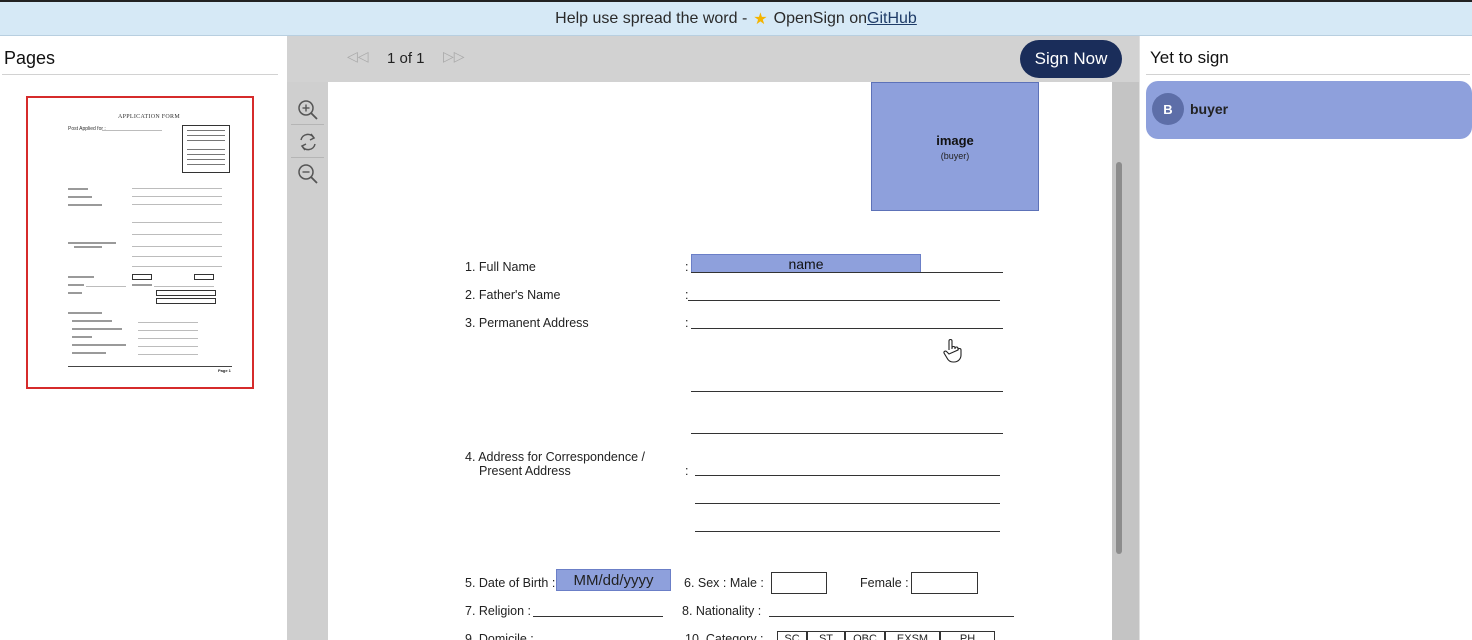  I want to click on label-correspondence-address: 4. Address for Correspondence /, so click(555, 457).